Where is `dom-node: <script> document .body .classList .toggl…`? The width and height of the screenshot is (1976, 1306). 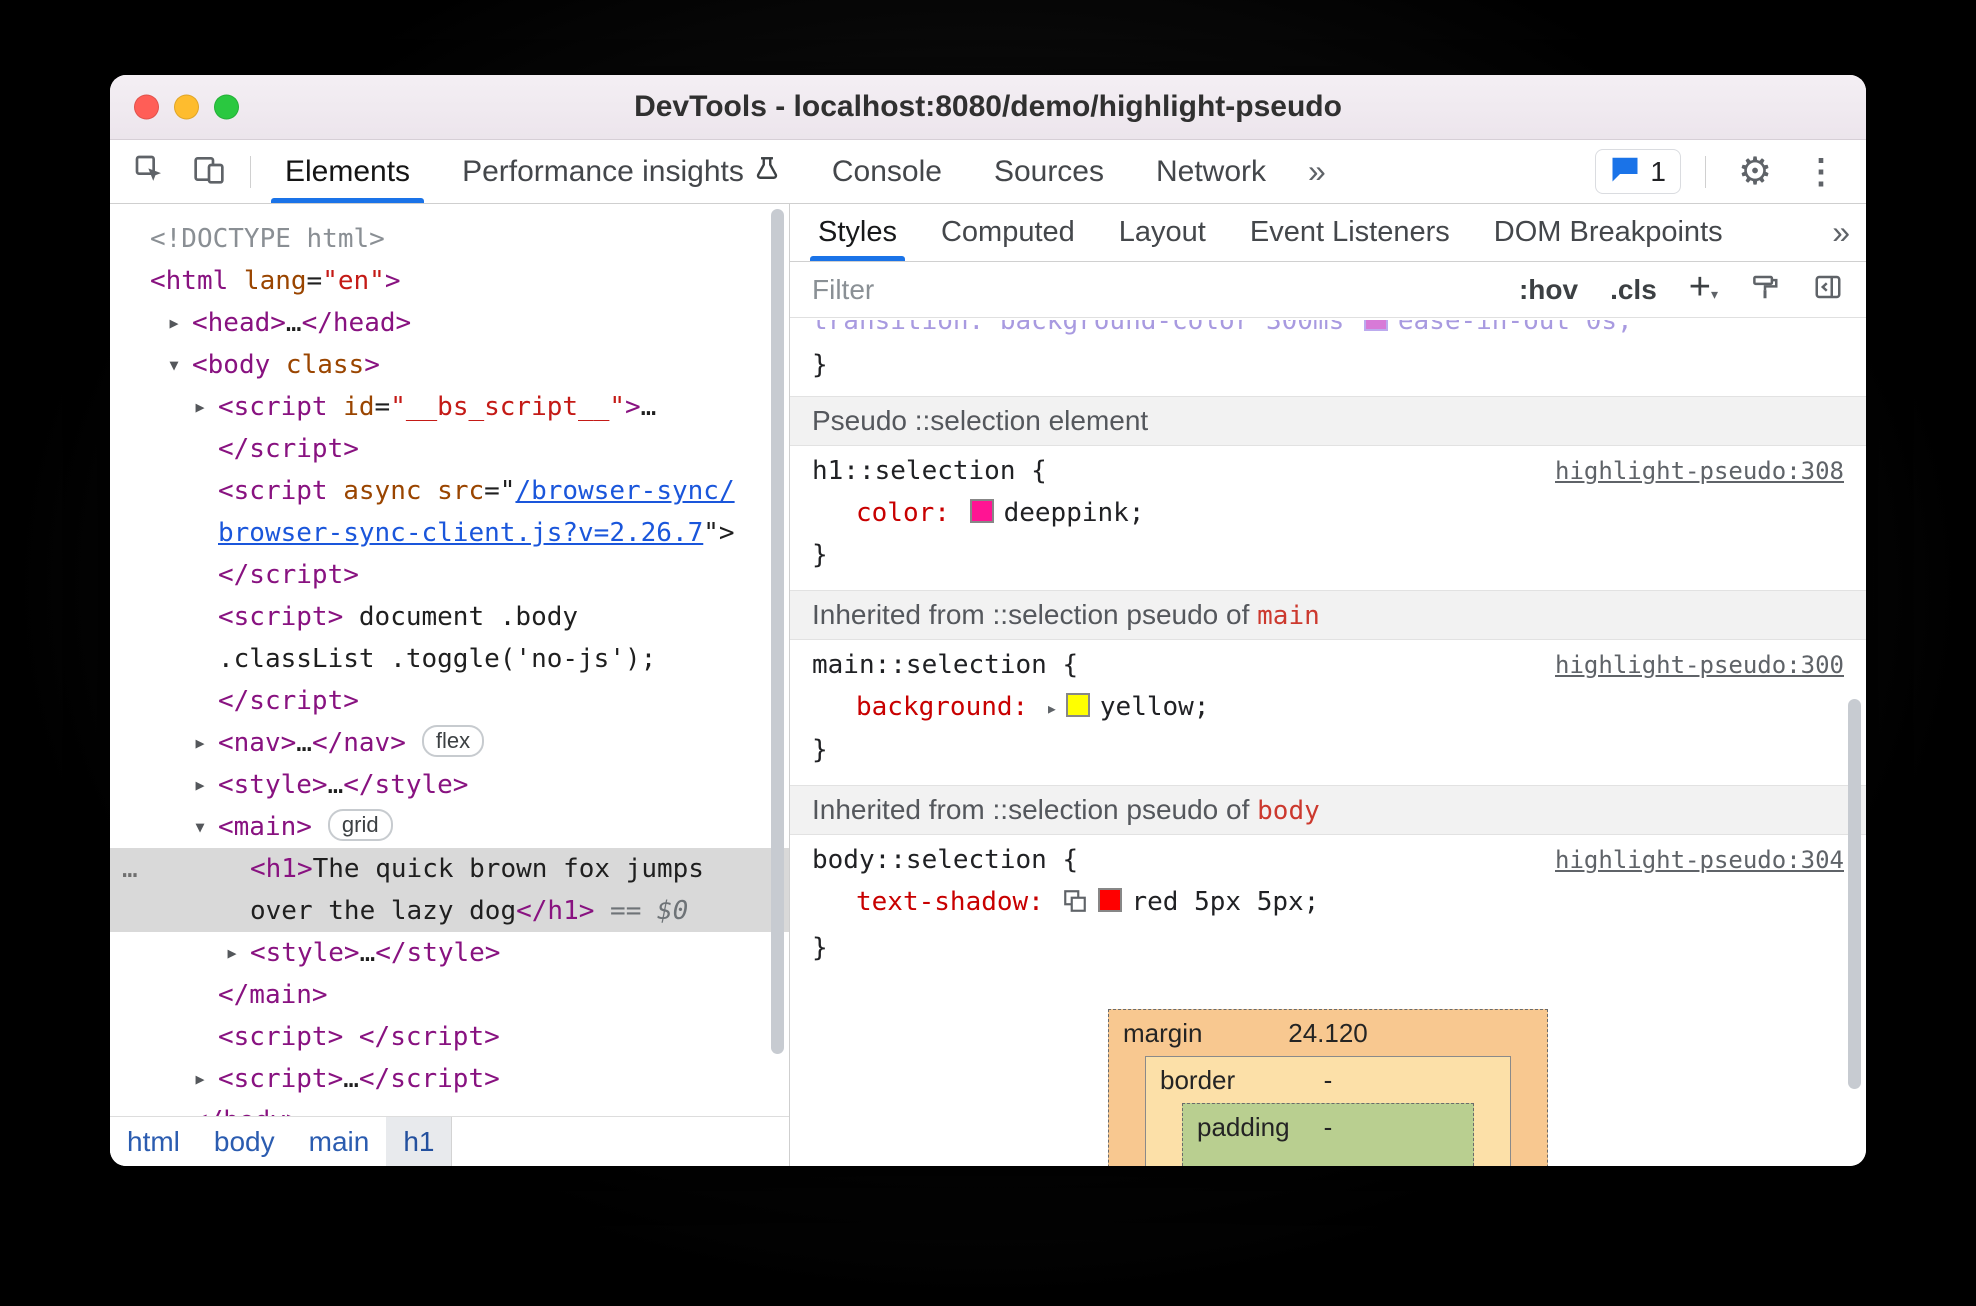
dom-node: <script> document .body .classList .toggl… is located at coordinates (449, 638).